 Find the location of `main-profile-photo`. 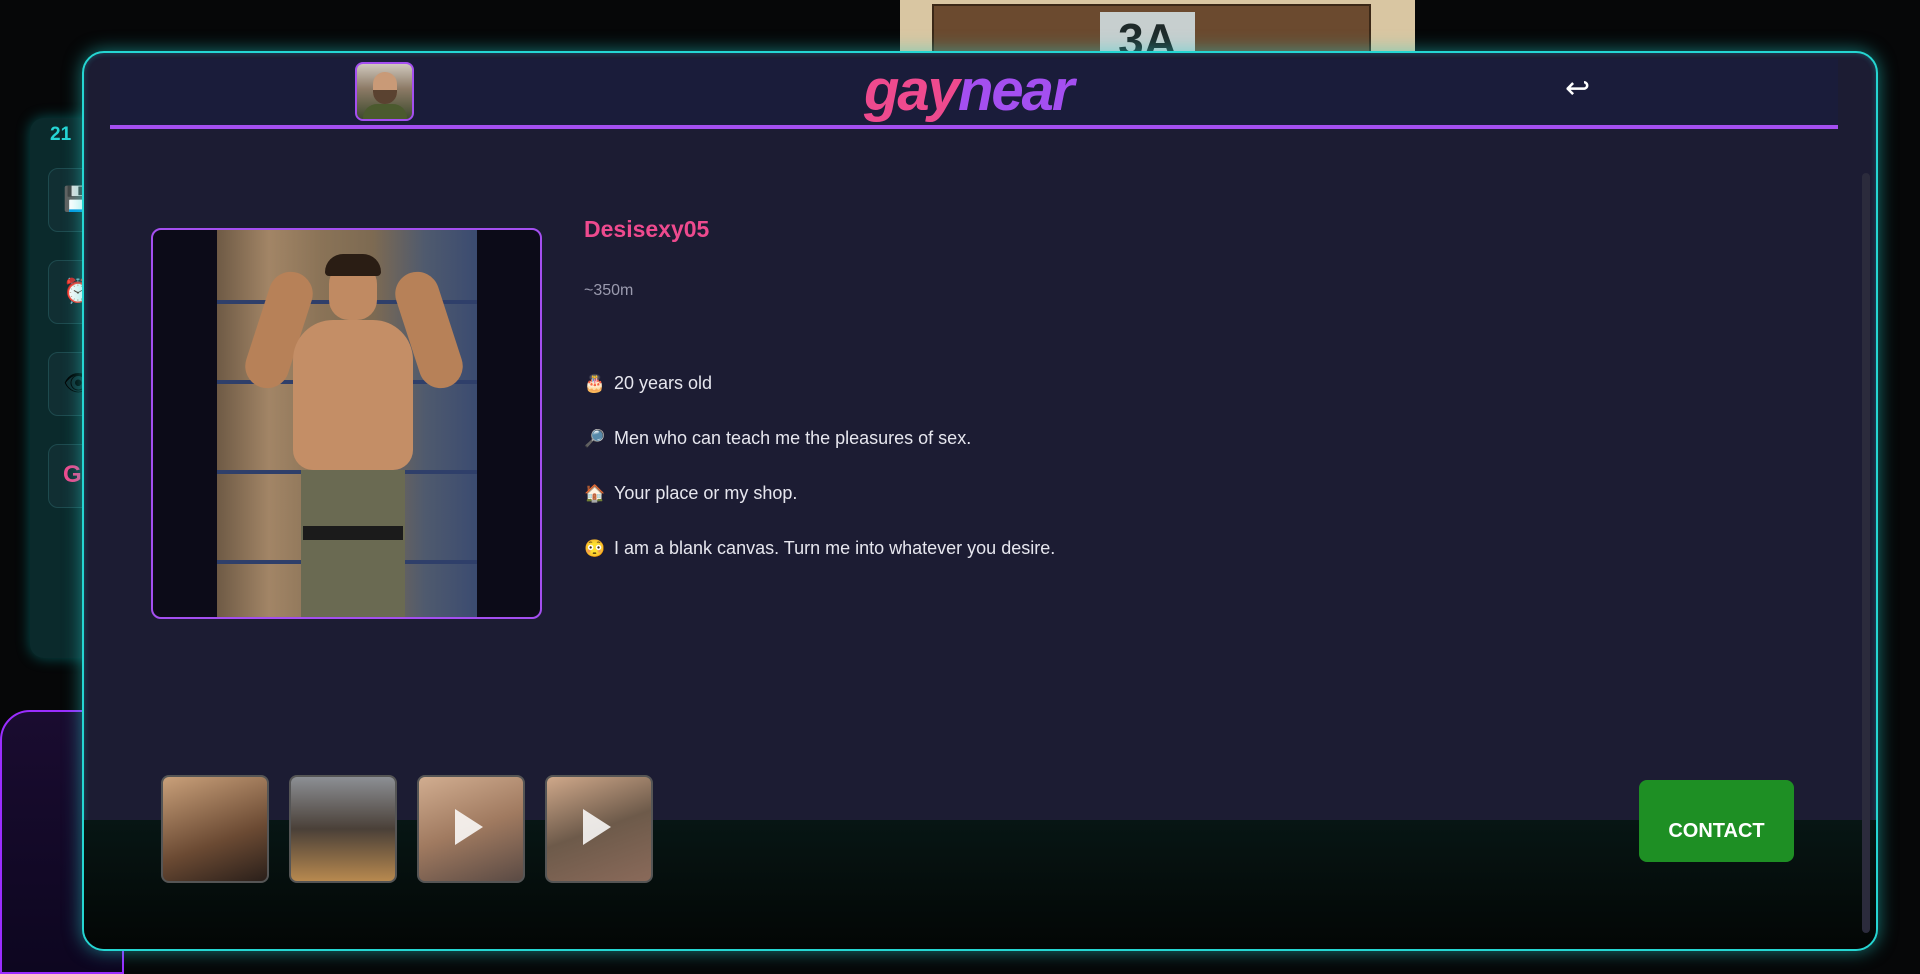

main-profile-photo is located at coordinates (346, 423).